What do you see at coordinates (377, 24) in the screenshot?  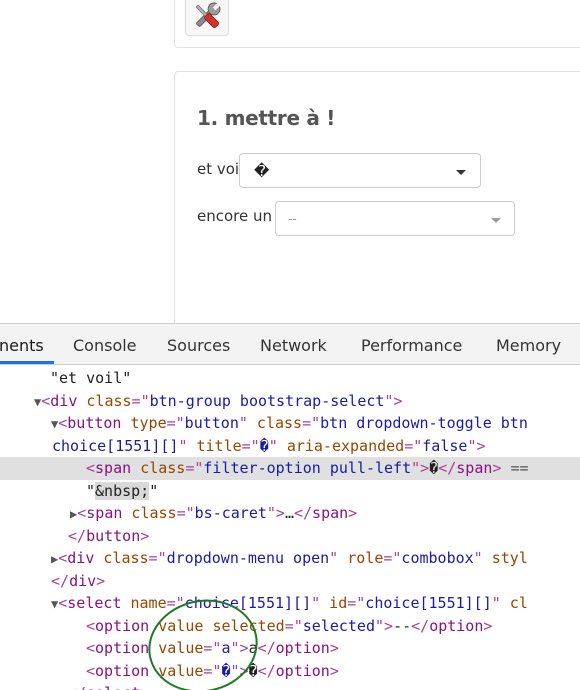 I see `top-card` at bounding box center [377, 24].